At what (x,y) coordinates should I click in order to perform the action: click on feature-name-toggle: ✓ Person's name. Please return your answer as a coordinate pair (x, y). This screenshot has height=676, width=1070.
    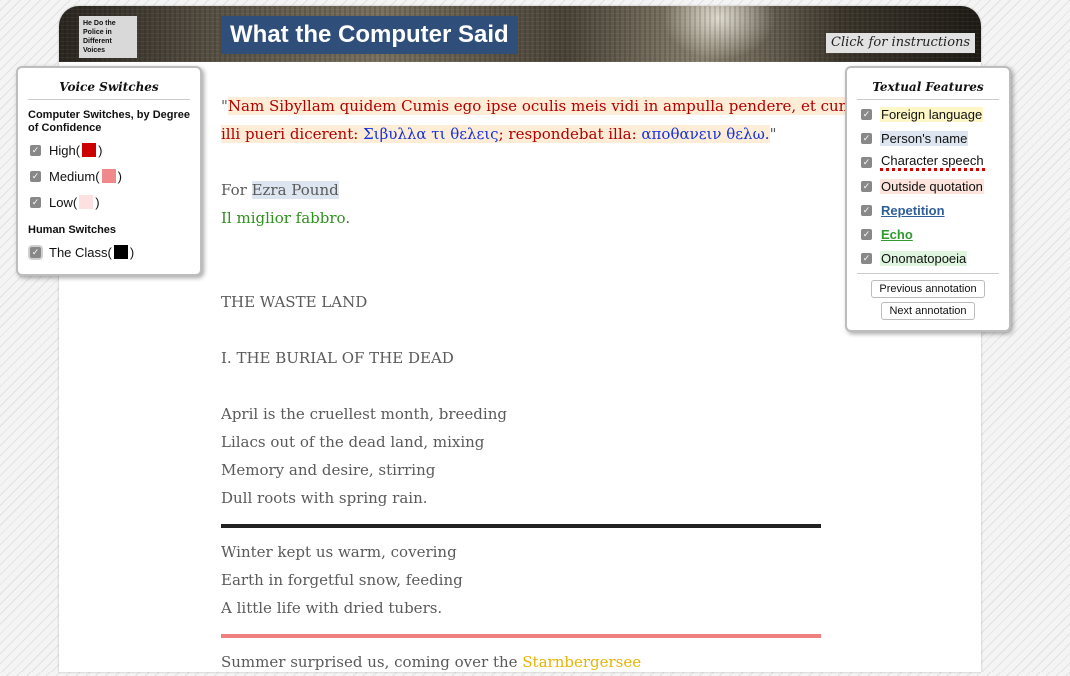
    Looking at the image, I should click on (928, 138).